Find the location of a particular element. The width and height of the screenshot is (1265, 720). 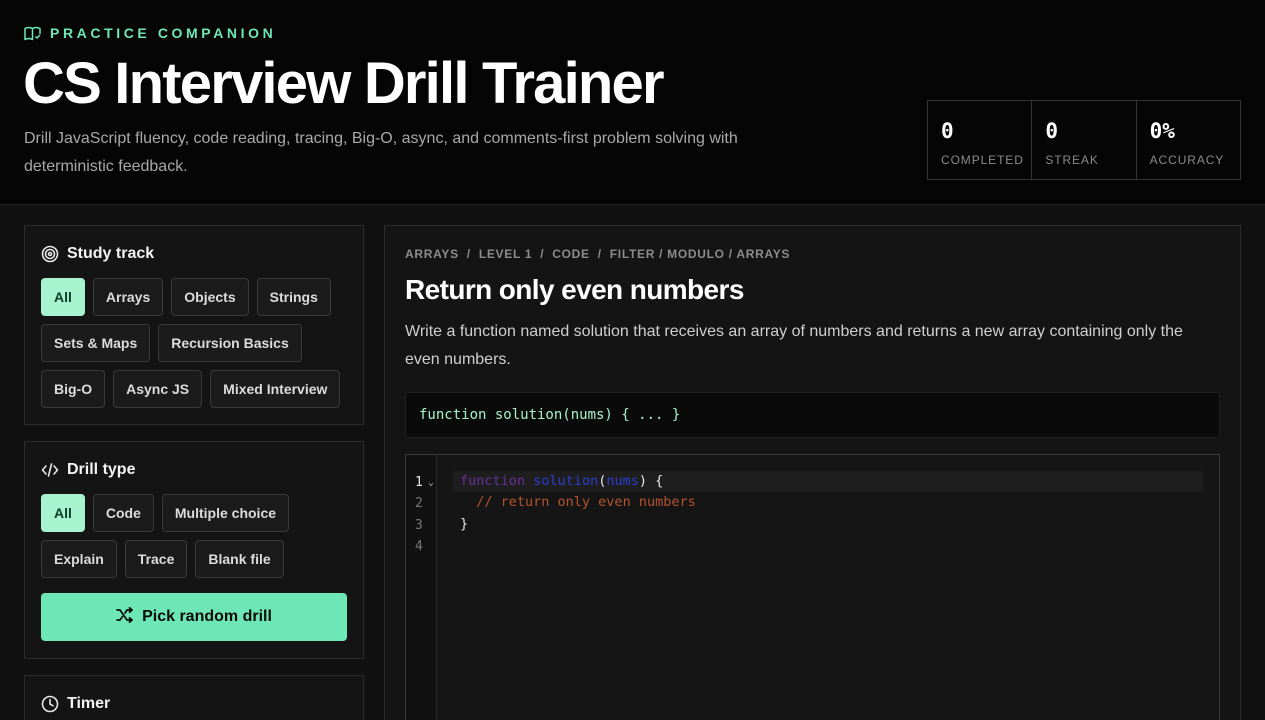

code-line is located at coordinates (828, 545).